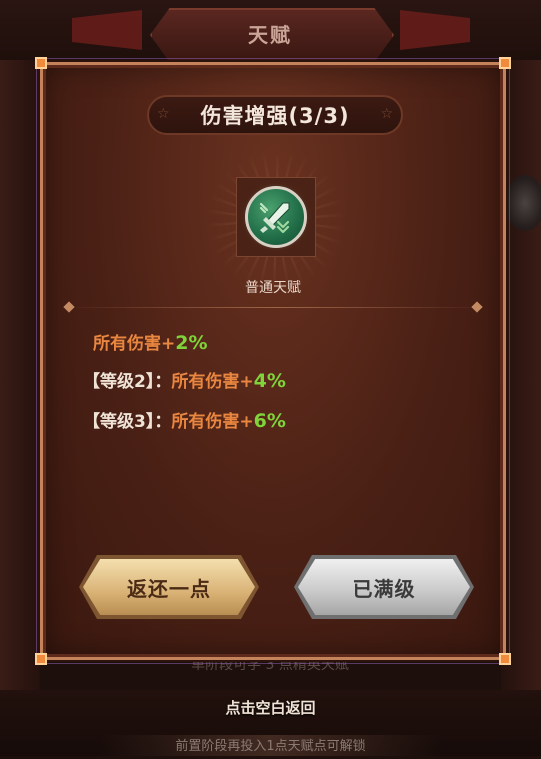 Image resolution: width=541 pixels, height=759 pixels. What do you see at coordinates (269, 421) in the screenshot?
I see `effect-level-3-value: 6%` at bounding box center [269, 421].